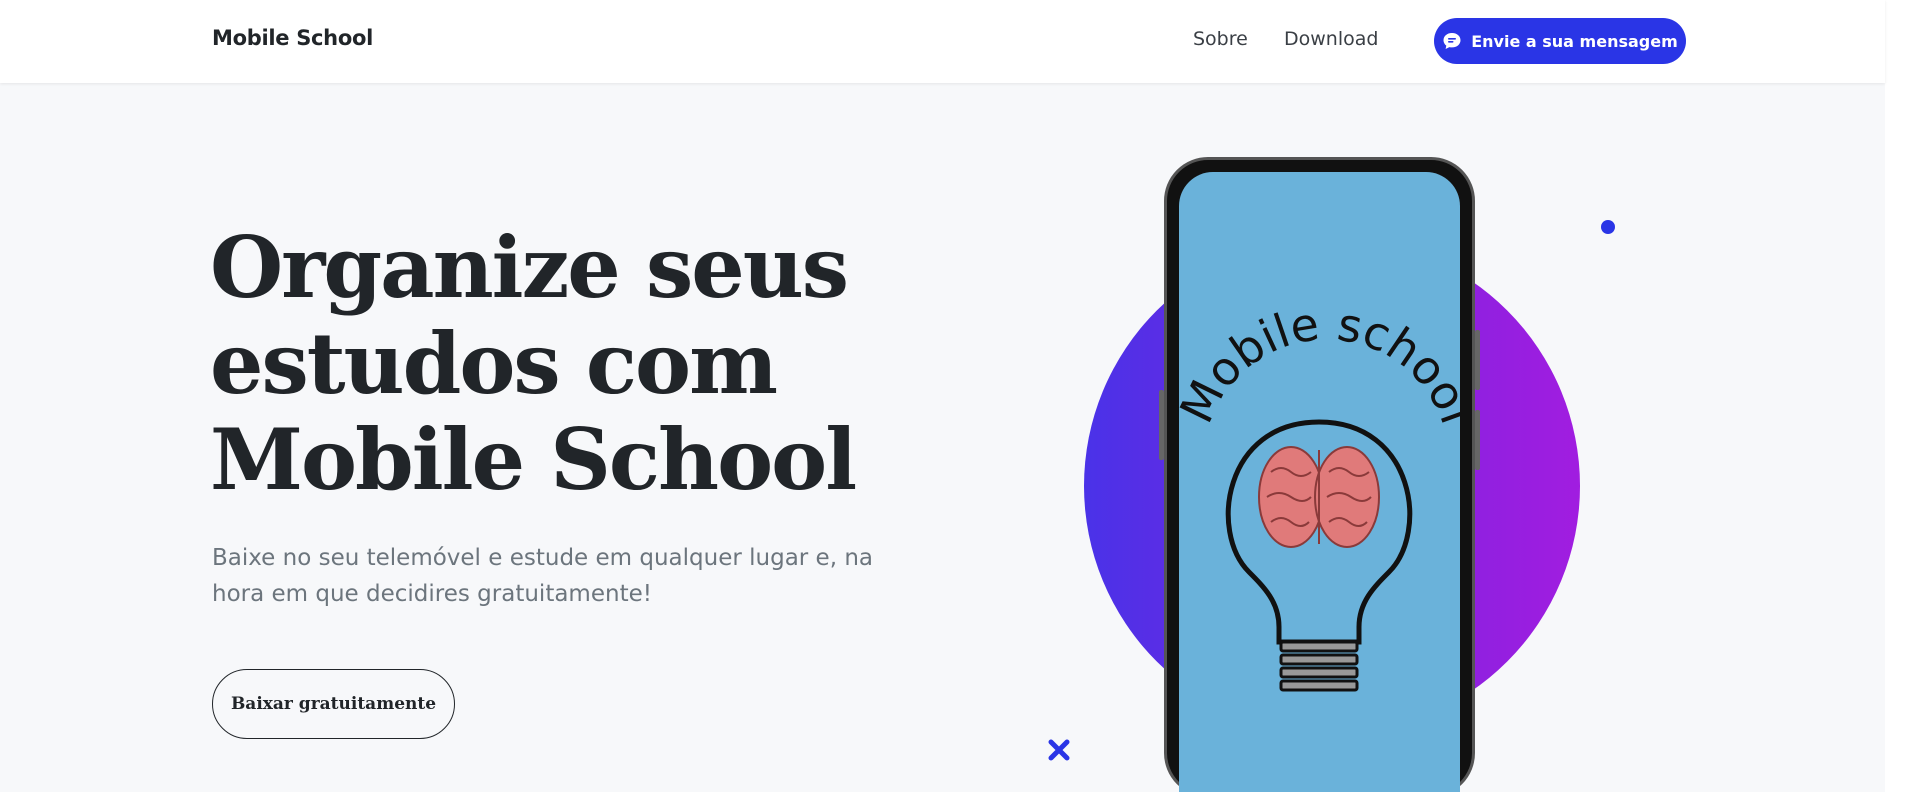 The image size is (1920, 792). I want to click on send-message-button: Envie a sua mensagem, so click(1560, 41).